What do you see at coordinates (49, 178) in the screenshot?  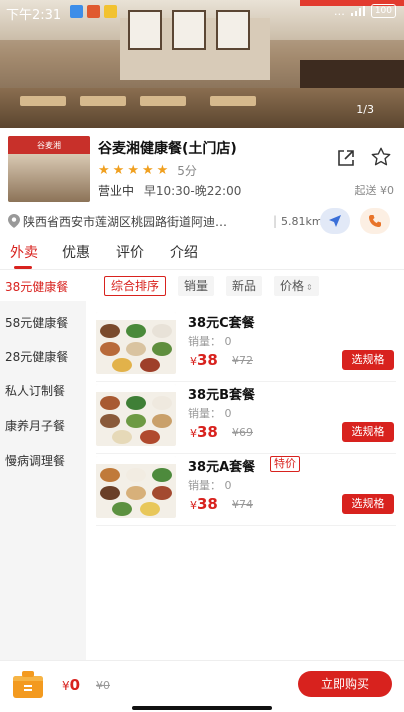 I see `store-photo` at bounding box center [49, 178].